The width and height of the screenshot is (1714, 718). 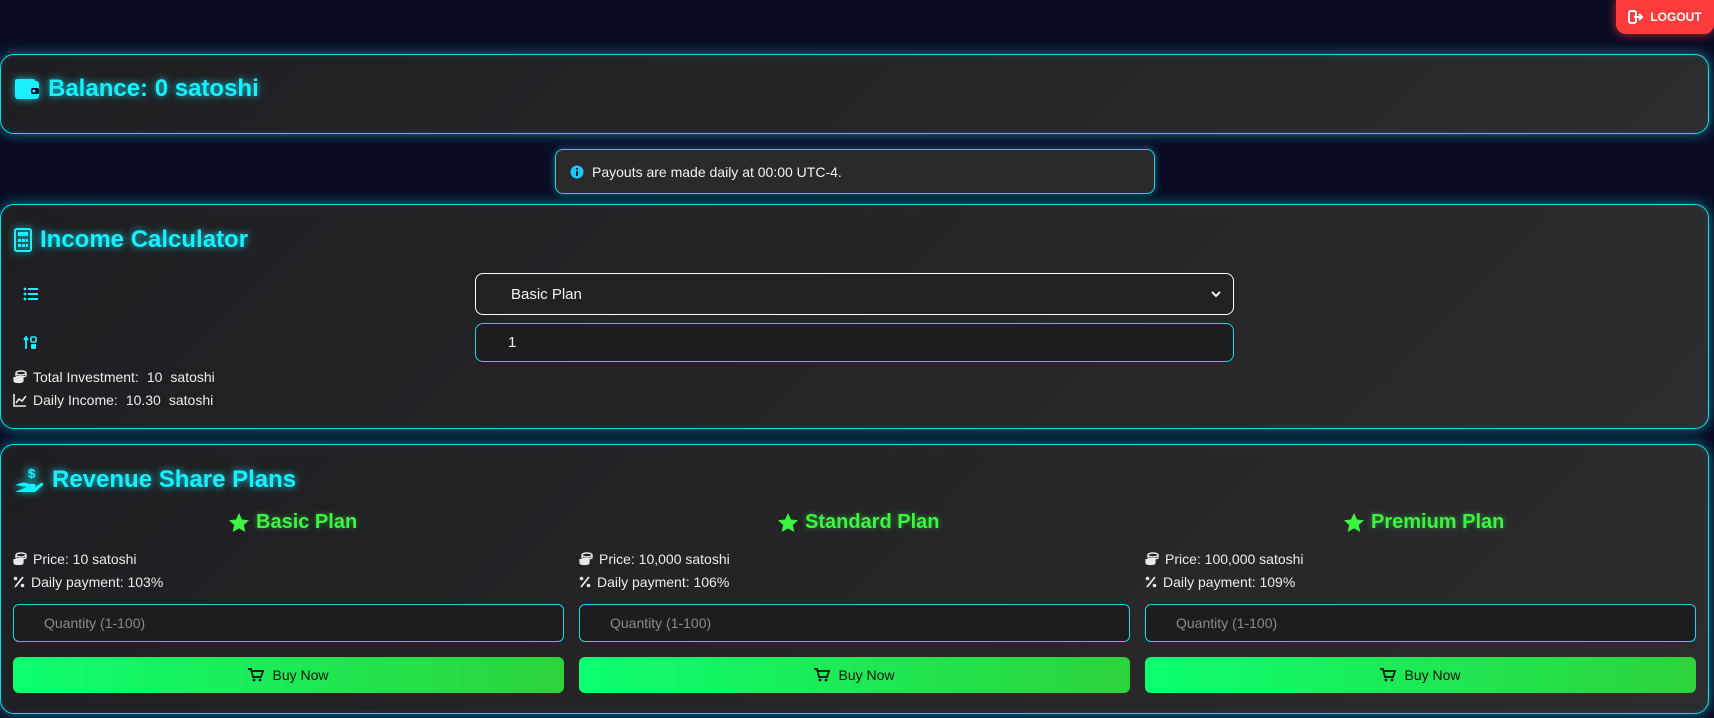 I want to click on basic-plan-daily: Daily payment: 103%, so click(x=88, y=582).